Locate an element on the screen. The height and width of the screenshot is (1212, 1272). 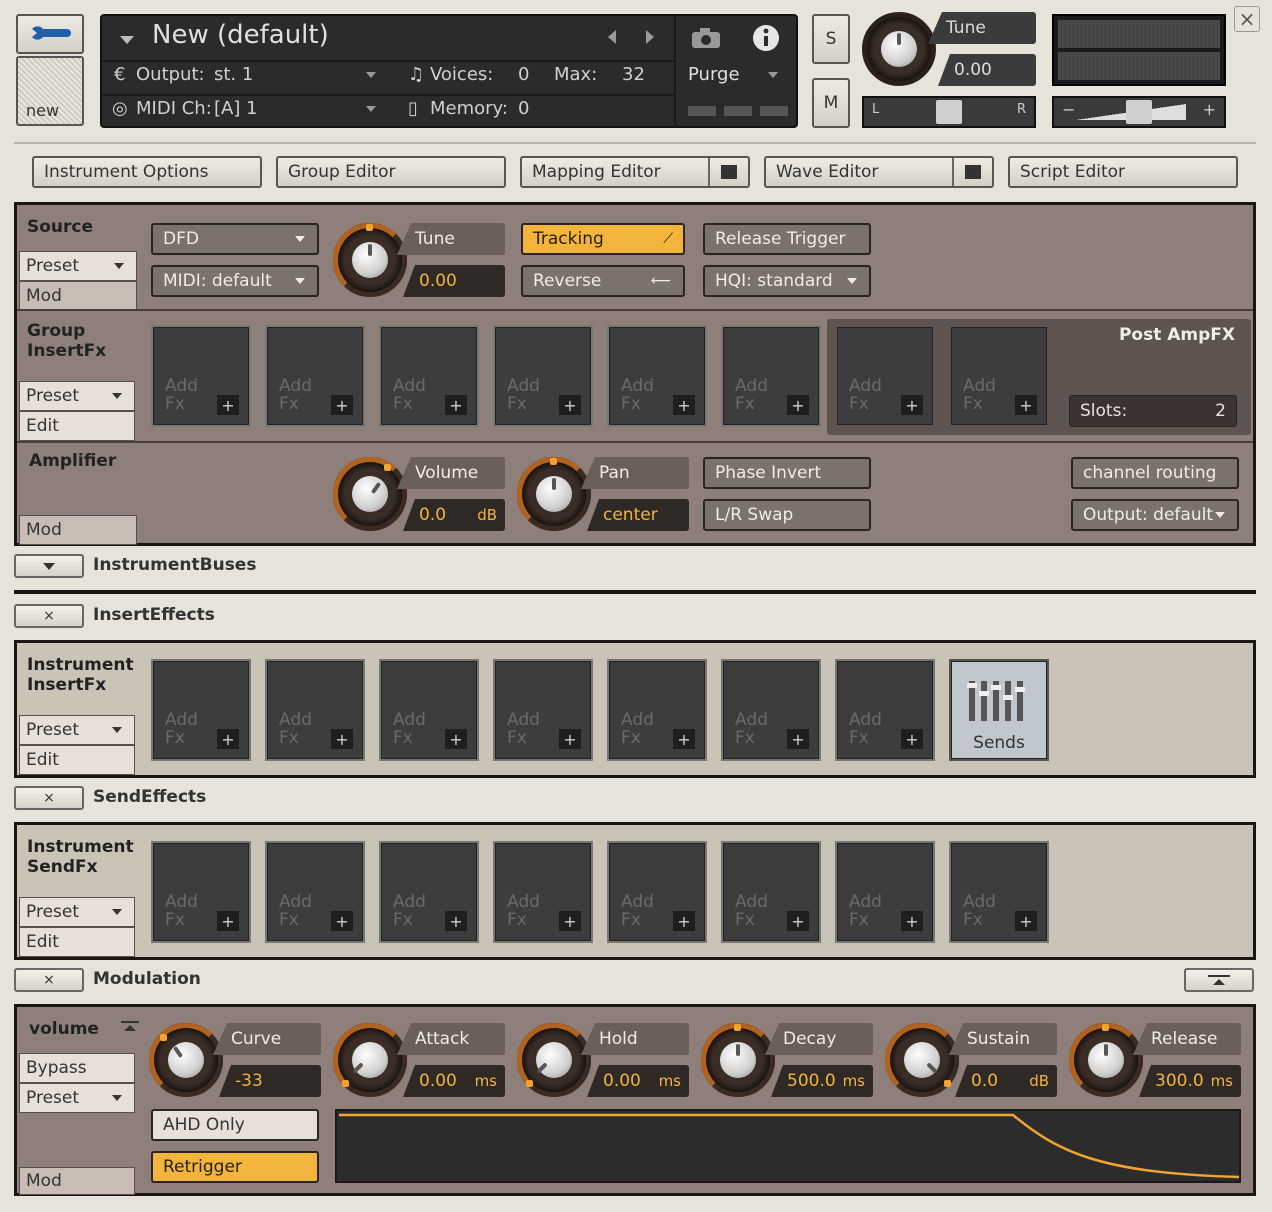
output-dropdown-icon is located at coordinates (371, 75).